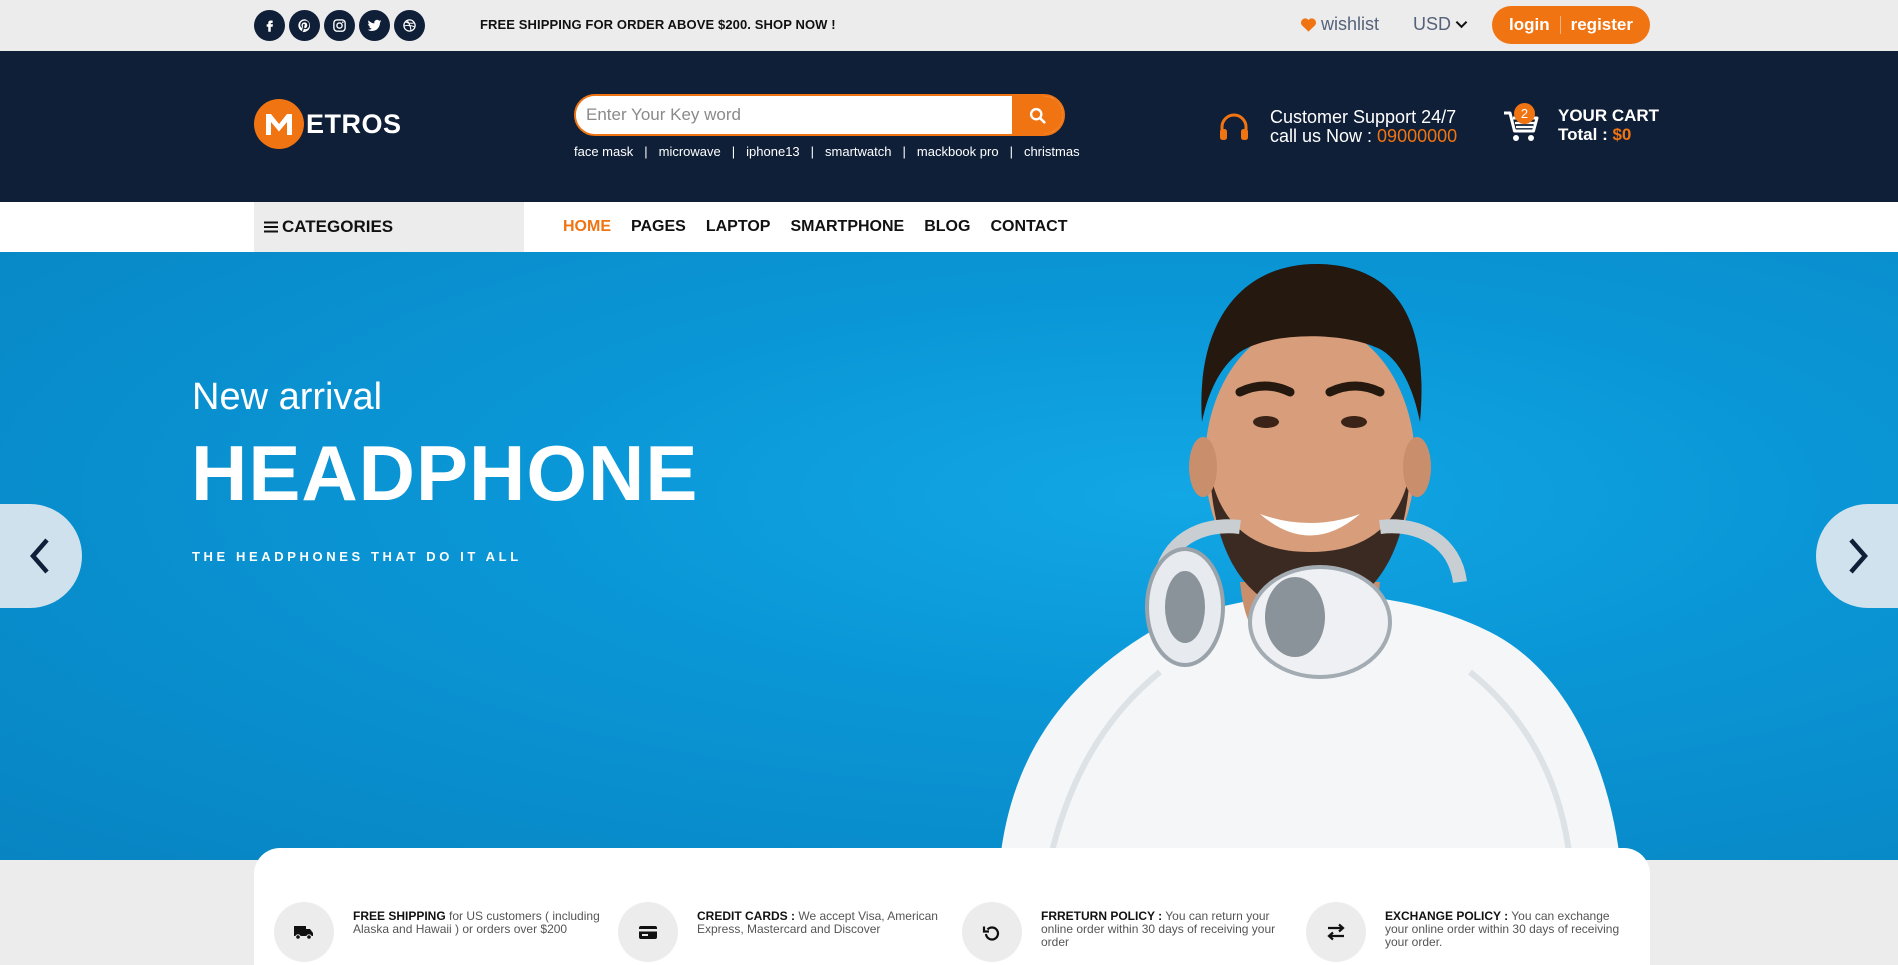  I want to click on nav-item-blog: BLOG, so click(947, 227).